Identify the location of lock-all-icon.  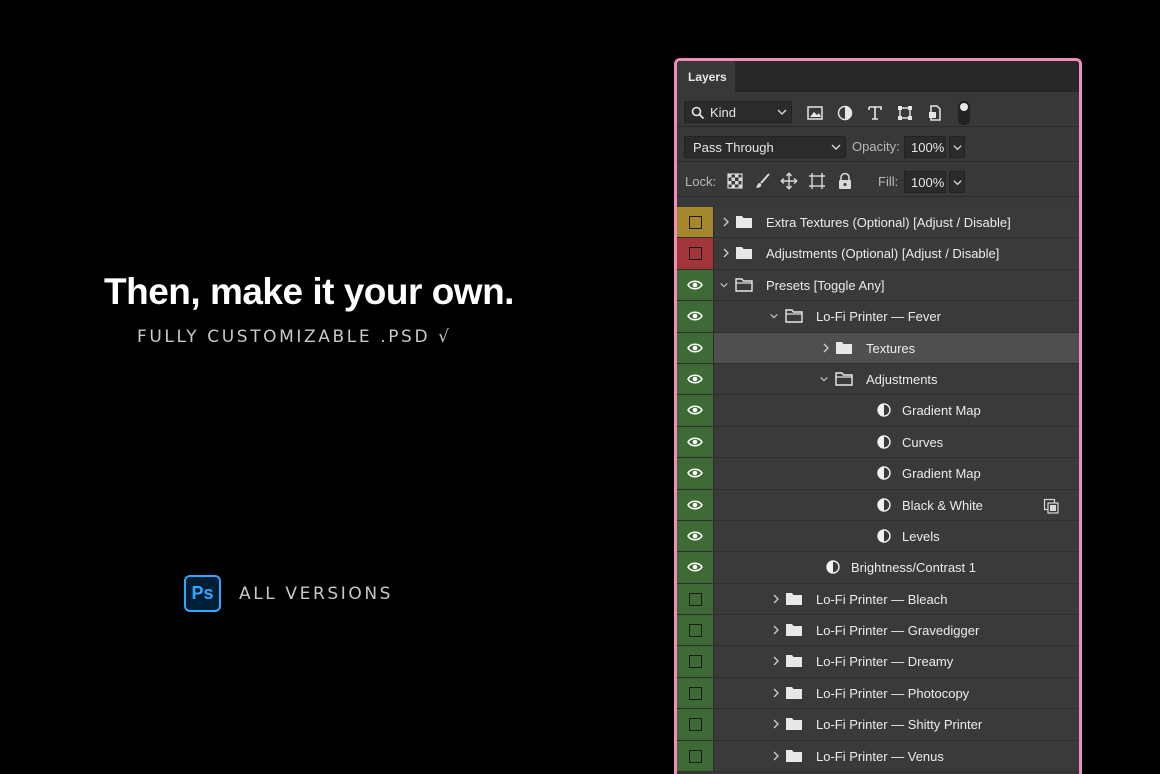
(845, 181).